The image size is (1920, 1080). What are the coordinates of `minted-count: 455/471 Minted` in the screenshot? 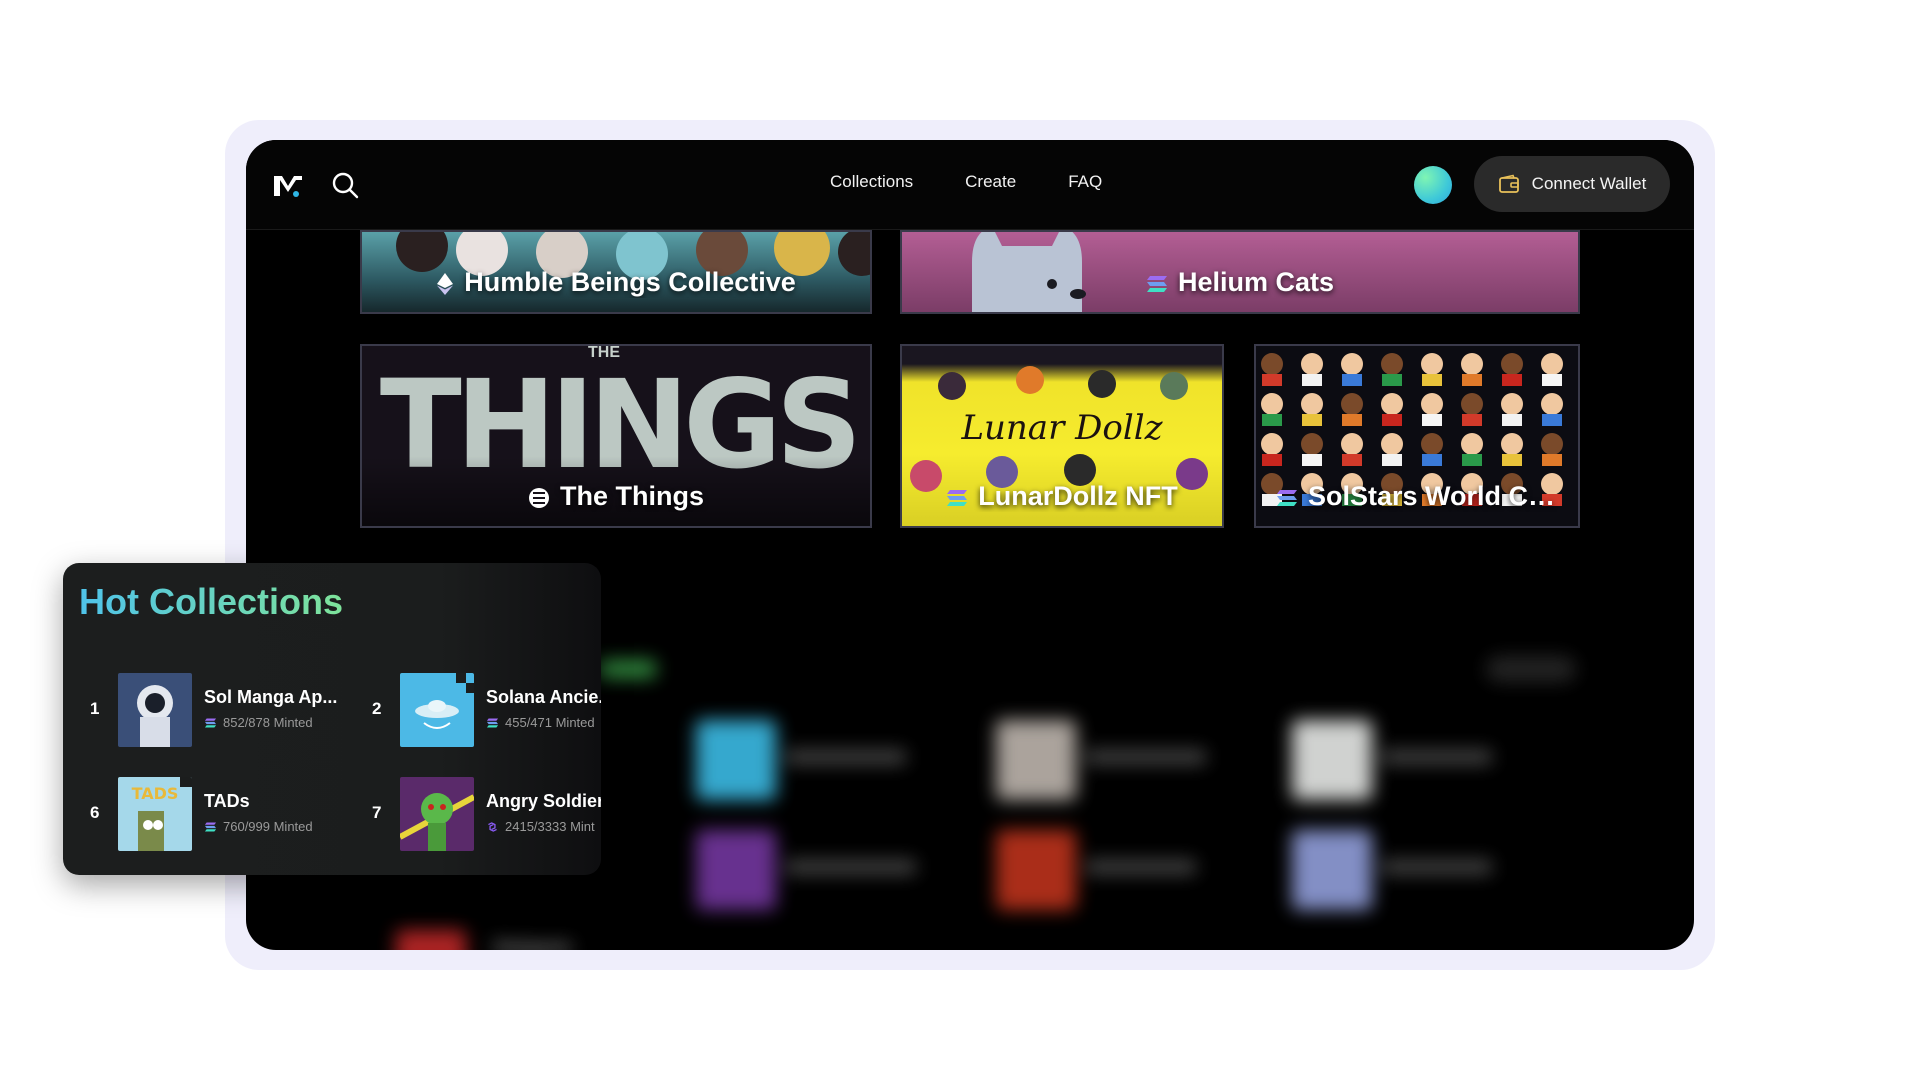 It's located at (550, 722).